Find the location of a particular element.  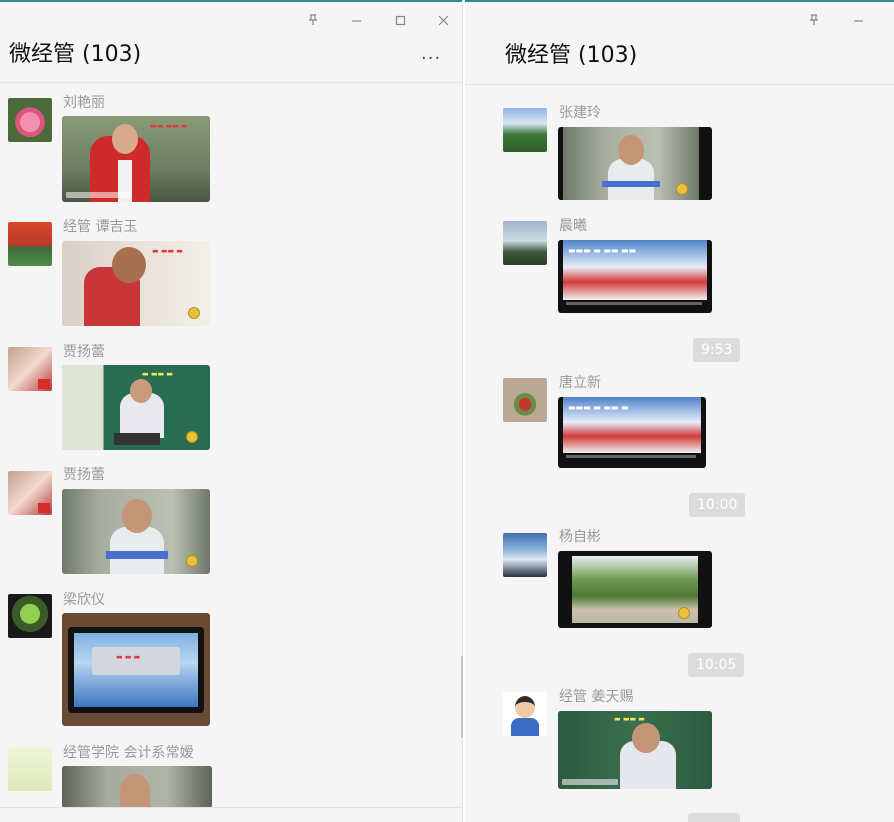

timestamp: 10:05 is located at coordinates (716, 665).